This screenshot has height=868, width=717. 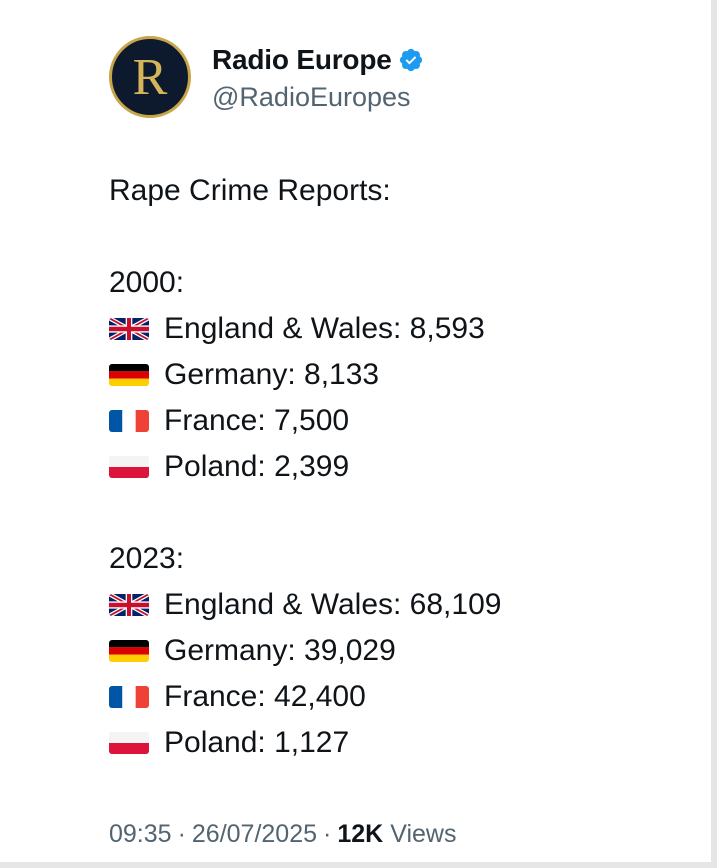 What do you see at coordinates (250, 190) in the screenshot?
I see `tweet-heading: Rape Crime Reports:` at bounding box center [250, 190].